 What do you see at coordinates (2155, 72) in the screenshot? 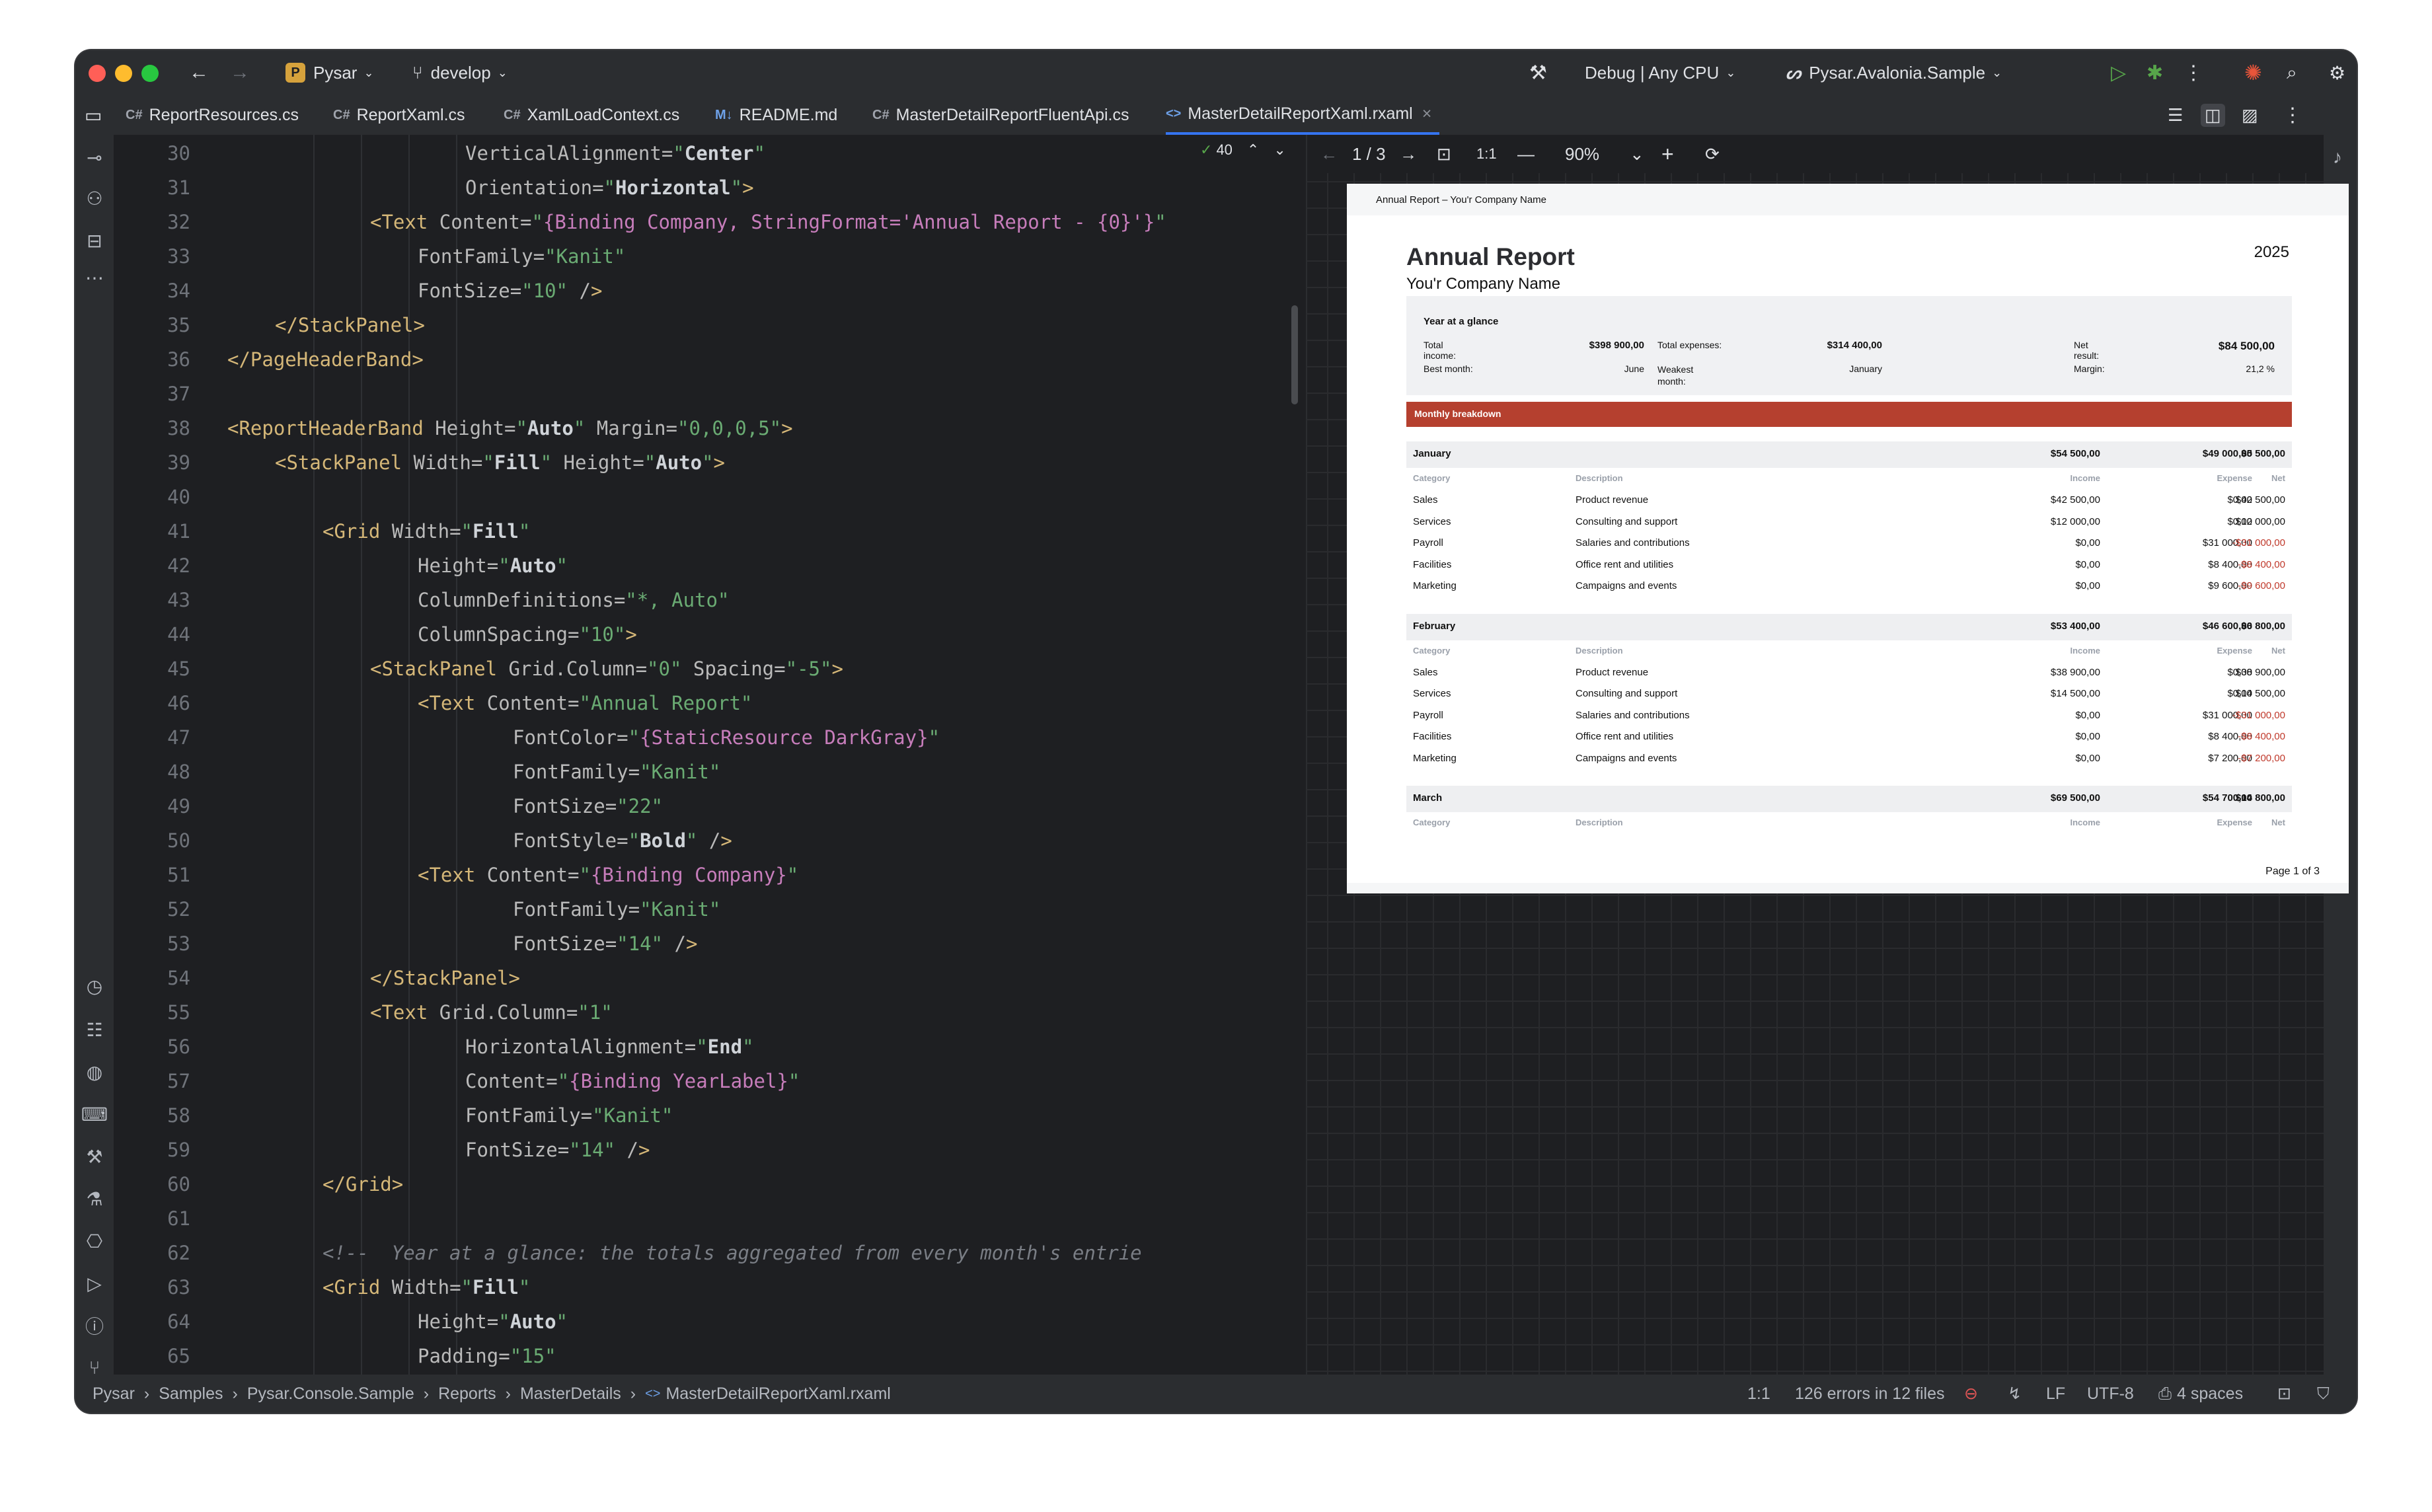
I see `debug-bug-icon: ✱` at bounding box center [2155, 72].